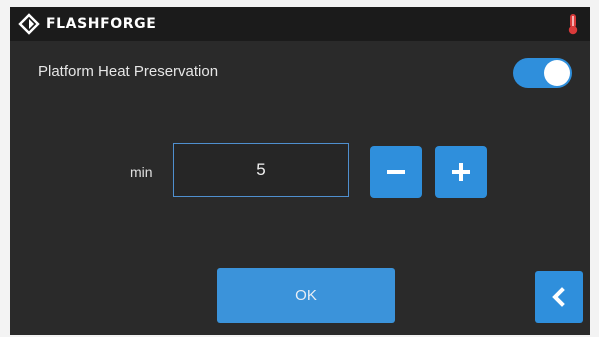  What do you see at coordinates (101, 24) in the screenshot?
I see `brand-name: FLASHFORGE` at bounding box center [101, 24].